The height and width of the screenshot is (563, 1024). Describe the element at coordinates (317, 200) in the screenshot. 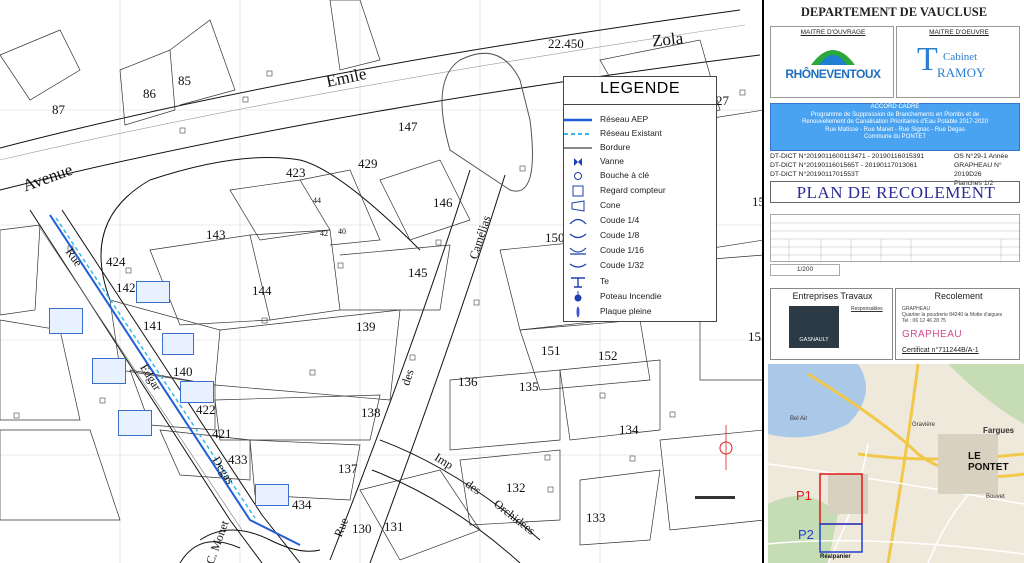

I see `parcel-number: 44` at that location.